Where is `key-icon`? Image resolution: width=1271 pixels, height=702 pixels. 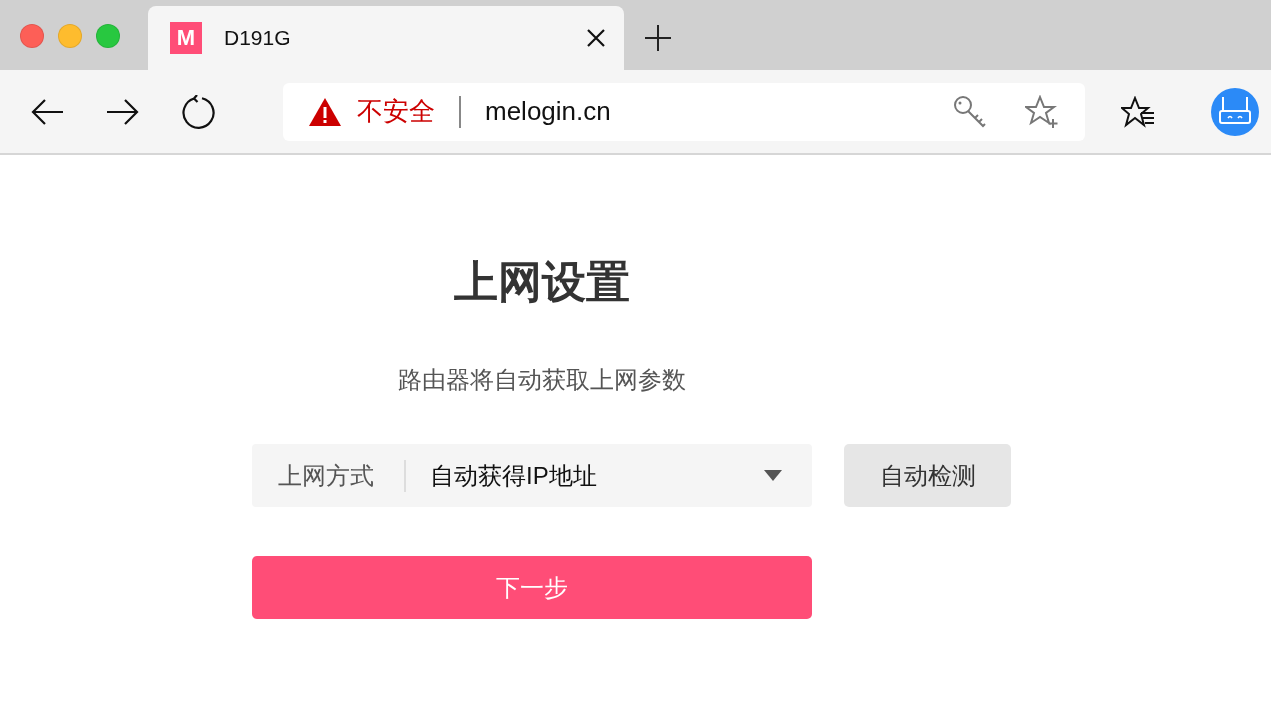
key-icon is located at coordinates (970, 111).